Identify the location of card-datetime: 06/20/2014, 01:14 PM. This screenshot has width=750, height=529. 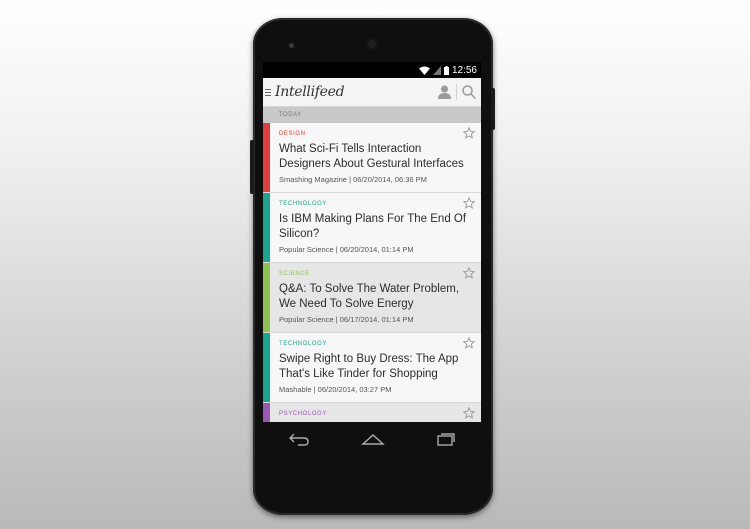
(376, 249).